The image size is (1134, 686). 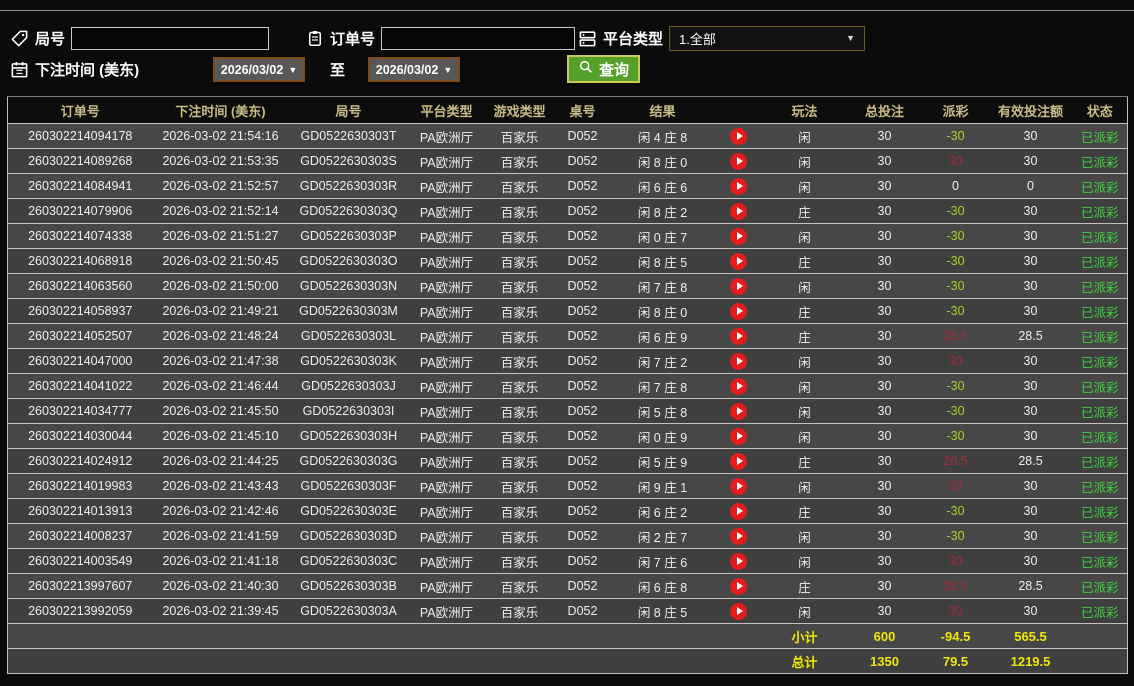 I want to click on tag-icon, so click(x=19, y=38).